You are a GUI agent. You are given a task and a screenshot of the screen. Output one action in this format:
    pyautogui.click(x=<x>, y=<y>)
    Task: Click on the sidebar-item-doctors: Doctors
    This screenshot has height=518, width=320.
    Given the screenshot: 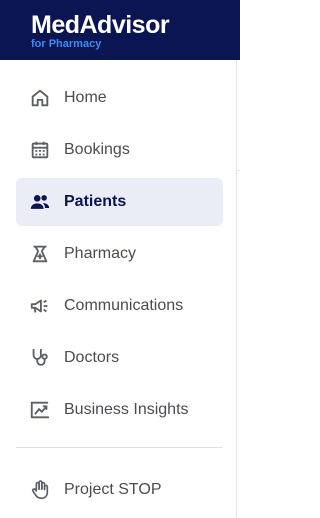 What is the action you would take?
    pyautogui.click(x=119, y=358)
    